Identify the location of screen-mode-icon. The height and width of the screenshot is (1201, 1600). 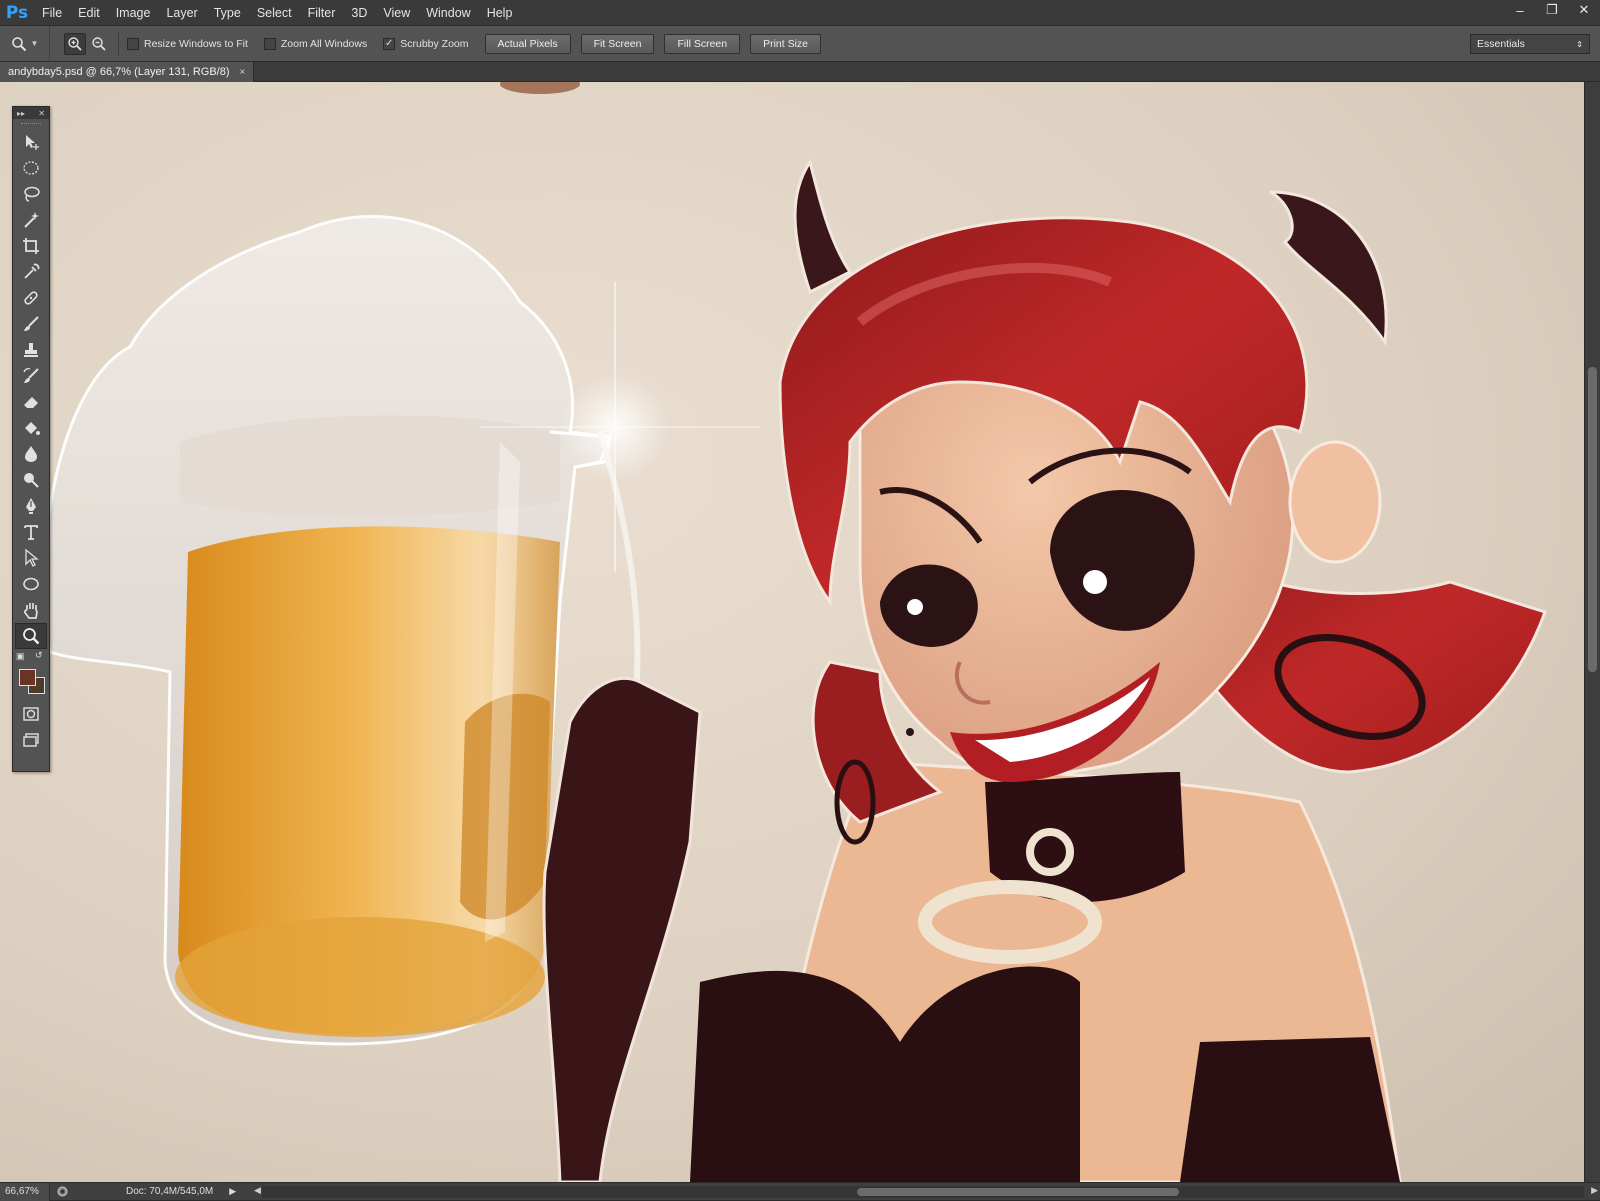
(31, 740).